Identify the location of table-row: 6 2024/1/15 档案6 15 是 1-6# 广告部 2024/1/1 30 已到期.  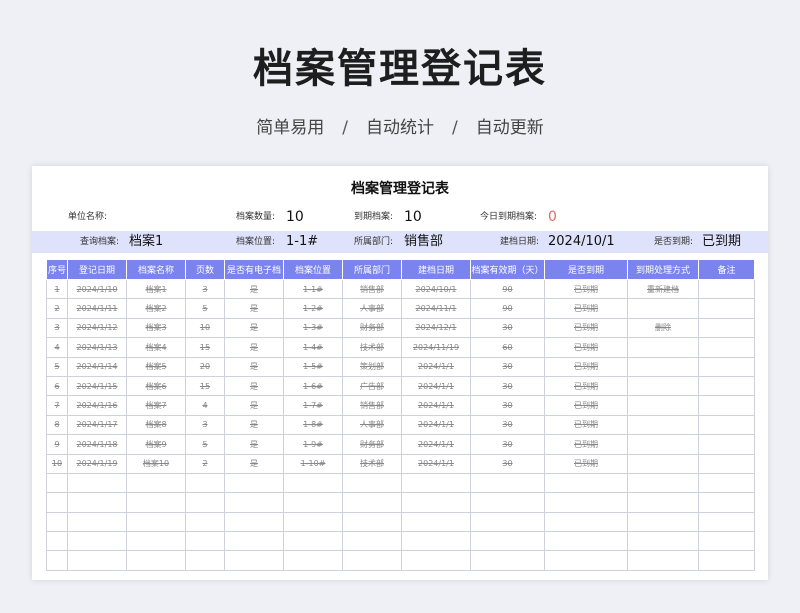
(400, 386).